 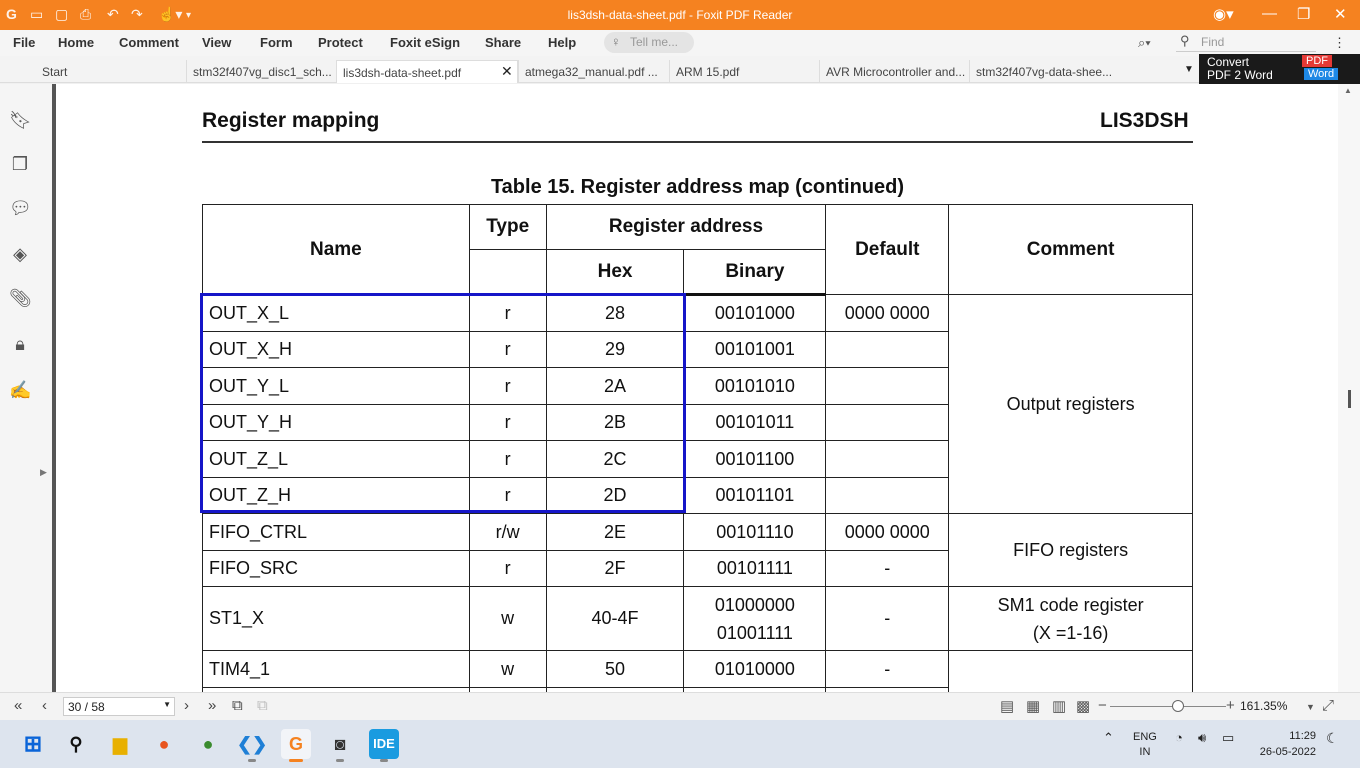 What do you see at coordinates (20, 299) in the screenshot?
I see `attachments-icon: 📎︎` at bounding box center [20, 299].